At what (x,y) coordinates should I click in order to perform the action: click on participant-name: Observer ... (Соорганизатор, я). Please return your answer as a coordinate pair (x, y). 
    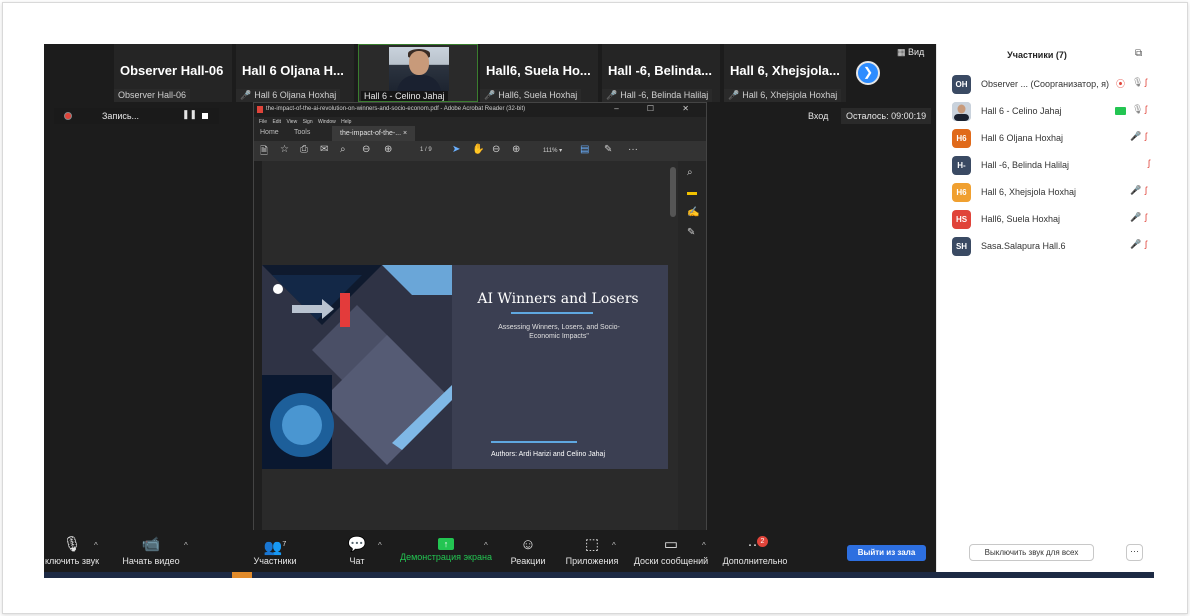
    Looking at the image, I should click on (1045, 84).